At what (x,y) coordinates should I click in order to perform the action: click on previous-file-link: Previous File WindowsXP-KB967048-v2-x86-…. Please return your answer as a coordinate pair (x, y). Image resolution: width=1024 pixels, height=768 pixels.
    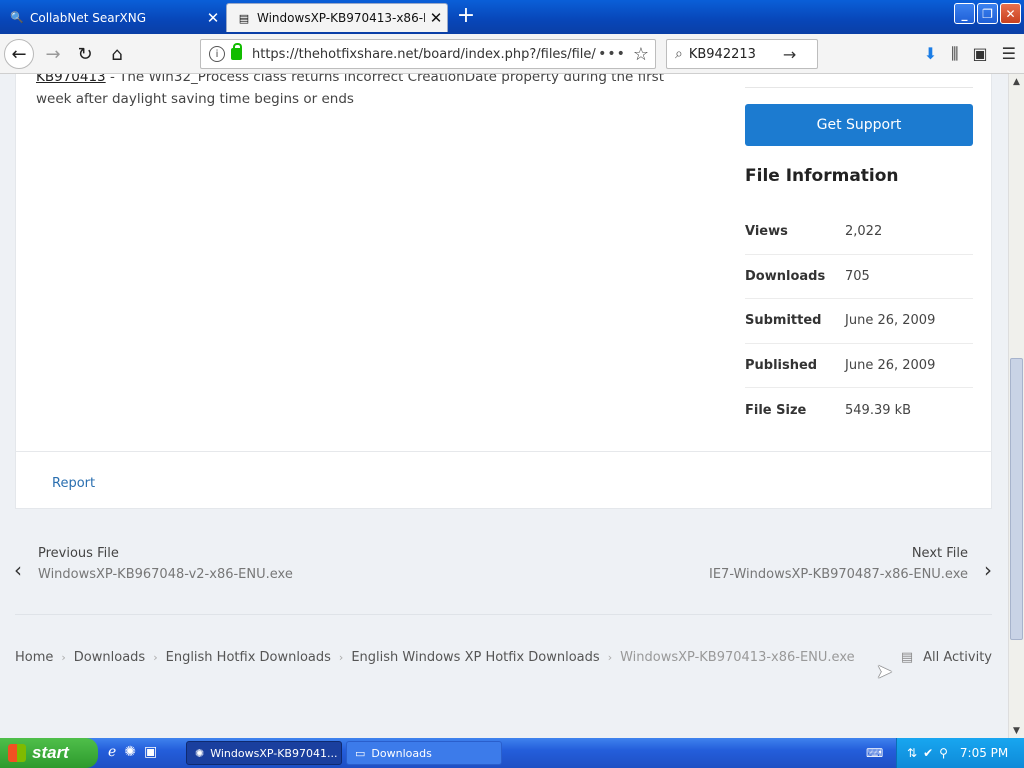
    Looking at the image, I should click on (165, 564).